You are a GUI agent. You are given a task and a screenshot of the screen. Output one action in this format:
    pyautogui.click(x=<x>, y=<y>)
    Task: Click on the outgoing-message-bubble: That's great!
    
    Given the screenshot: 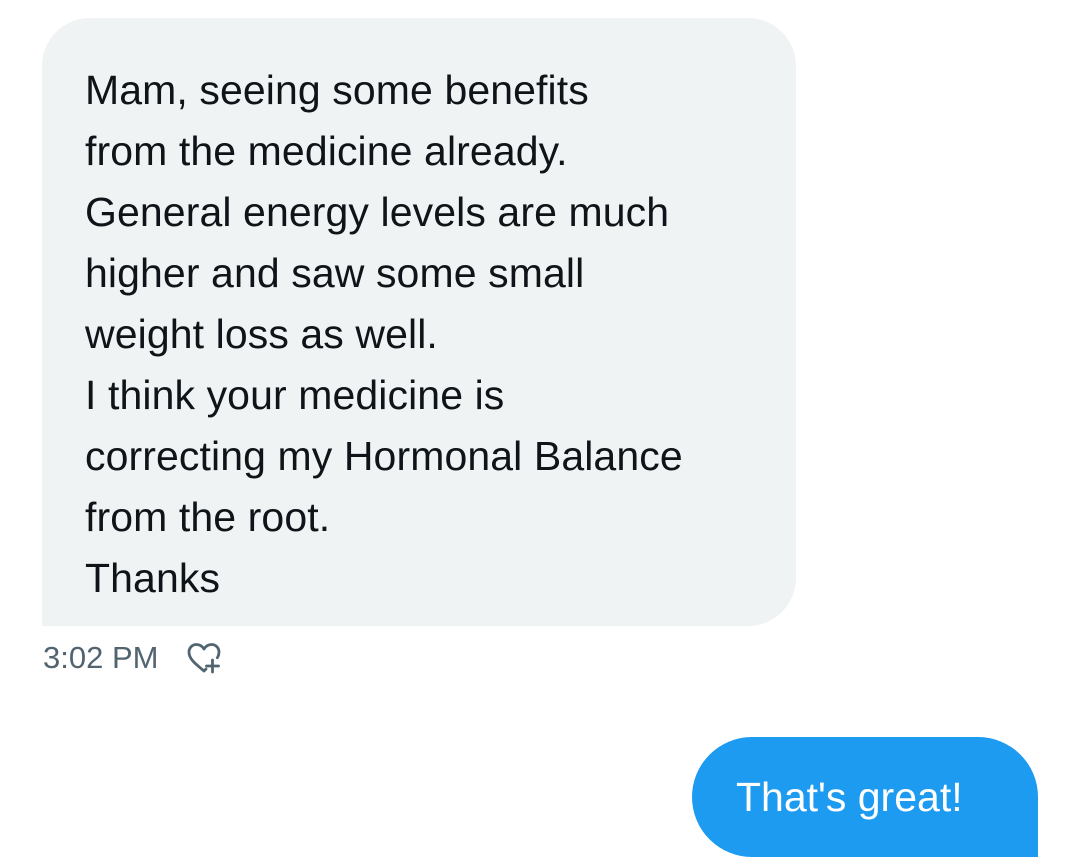 What is the action you would take?
    pyautogui.click(x=865, y=797)
    